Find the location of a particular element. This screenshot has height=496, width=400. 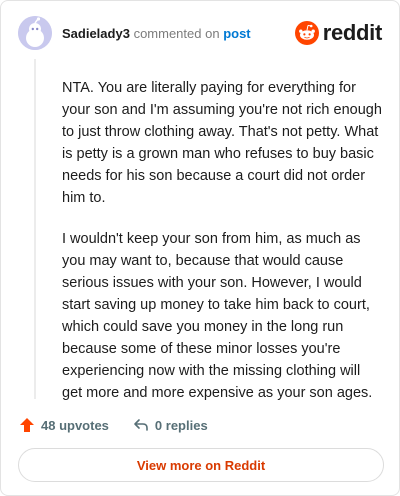

reply-action: 0 replies is located at coordinates (170, 425).